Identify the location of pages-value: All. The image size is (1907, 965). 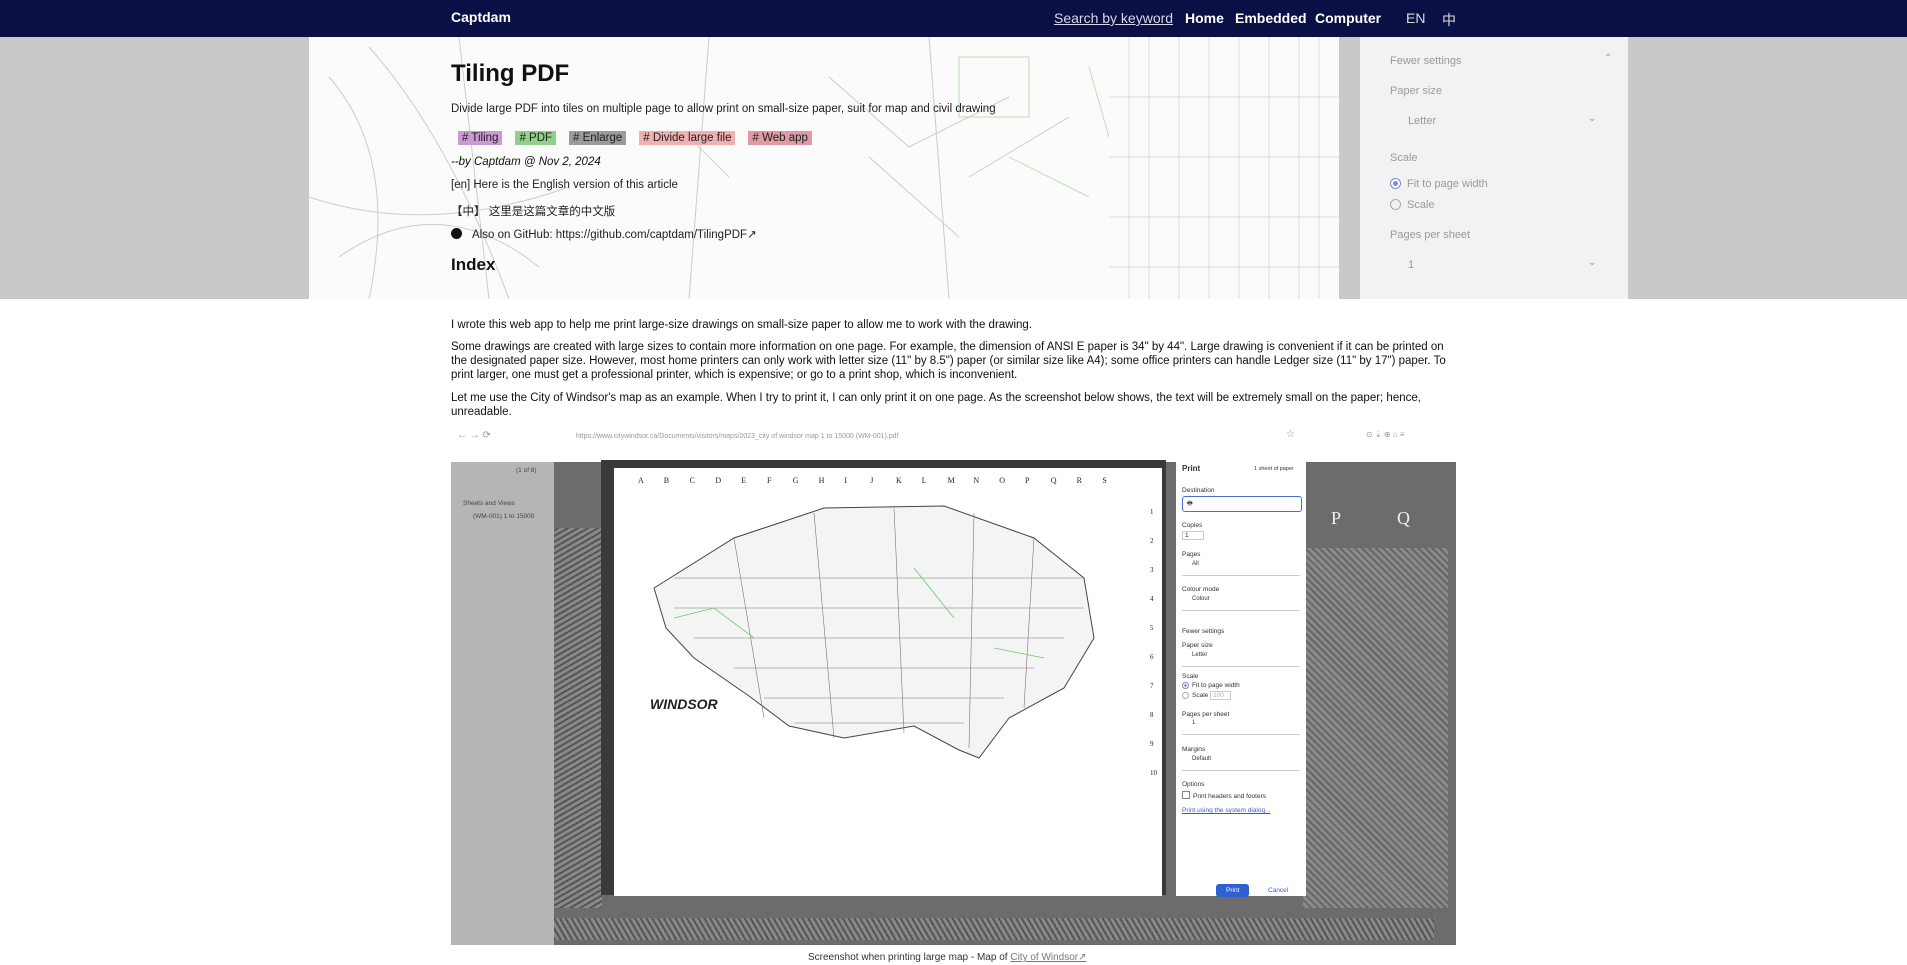
(1195, 564).